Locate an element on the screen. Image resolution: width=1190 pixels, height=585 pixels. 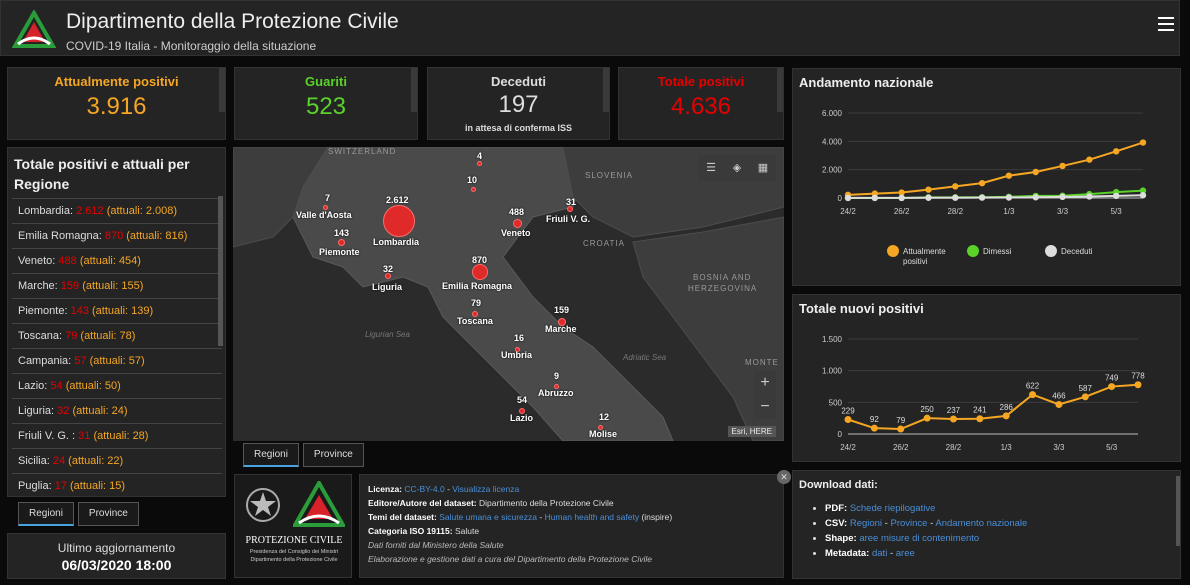
region-name: Campania: is located at coordinates (45, 361).